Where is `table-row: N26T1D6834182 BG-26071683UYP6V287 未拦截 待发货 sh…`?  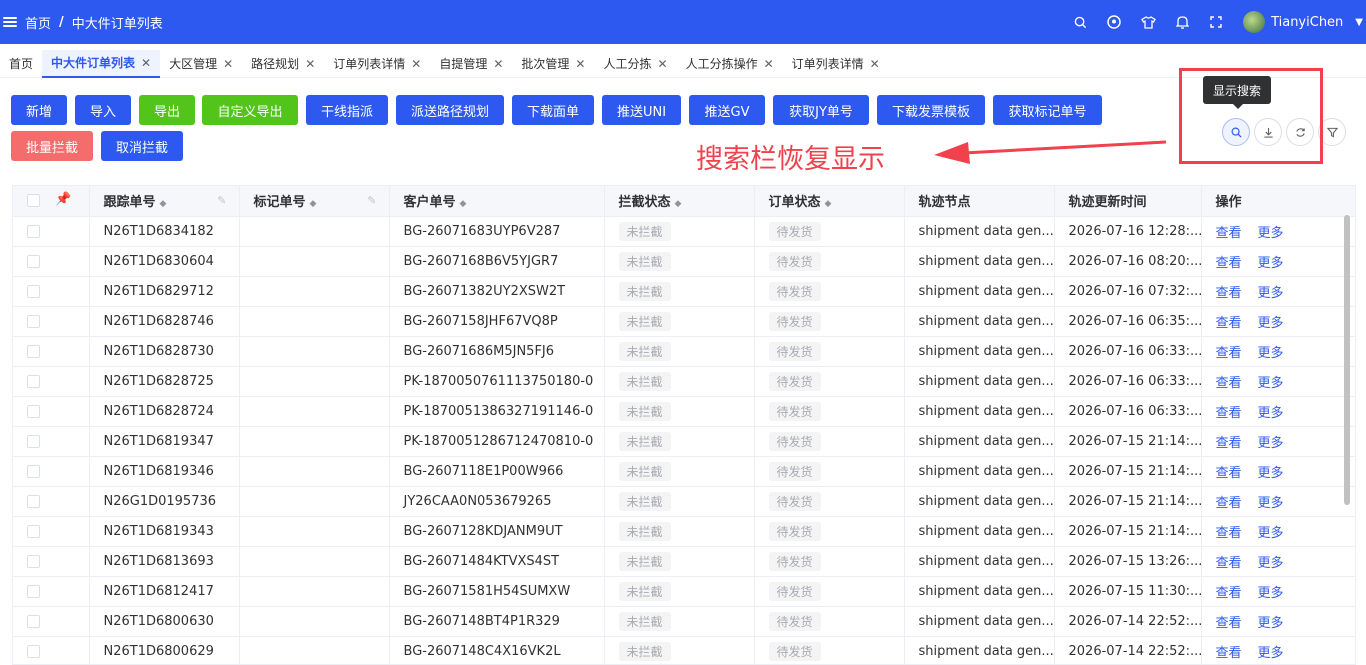
table-row: N26T1D6834182 BG-26071683UYP6V287 未拦截 待发货 sh… is located at coordinates (684, 231).